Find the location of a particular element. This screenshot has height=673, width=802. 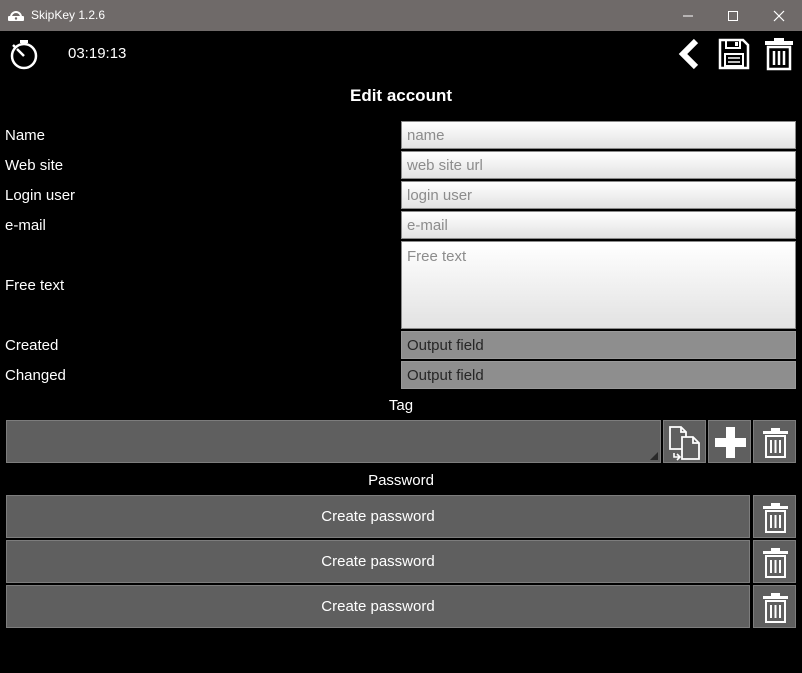

created-output: Output field is located at coordinates (598, 345).